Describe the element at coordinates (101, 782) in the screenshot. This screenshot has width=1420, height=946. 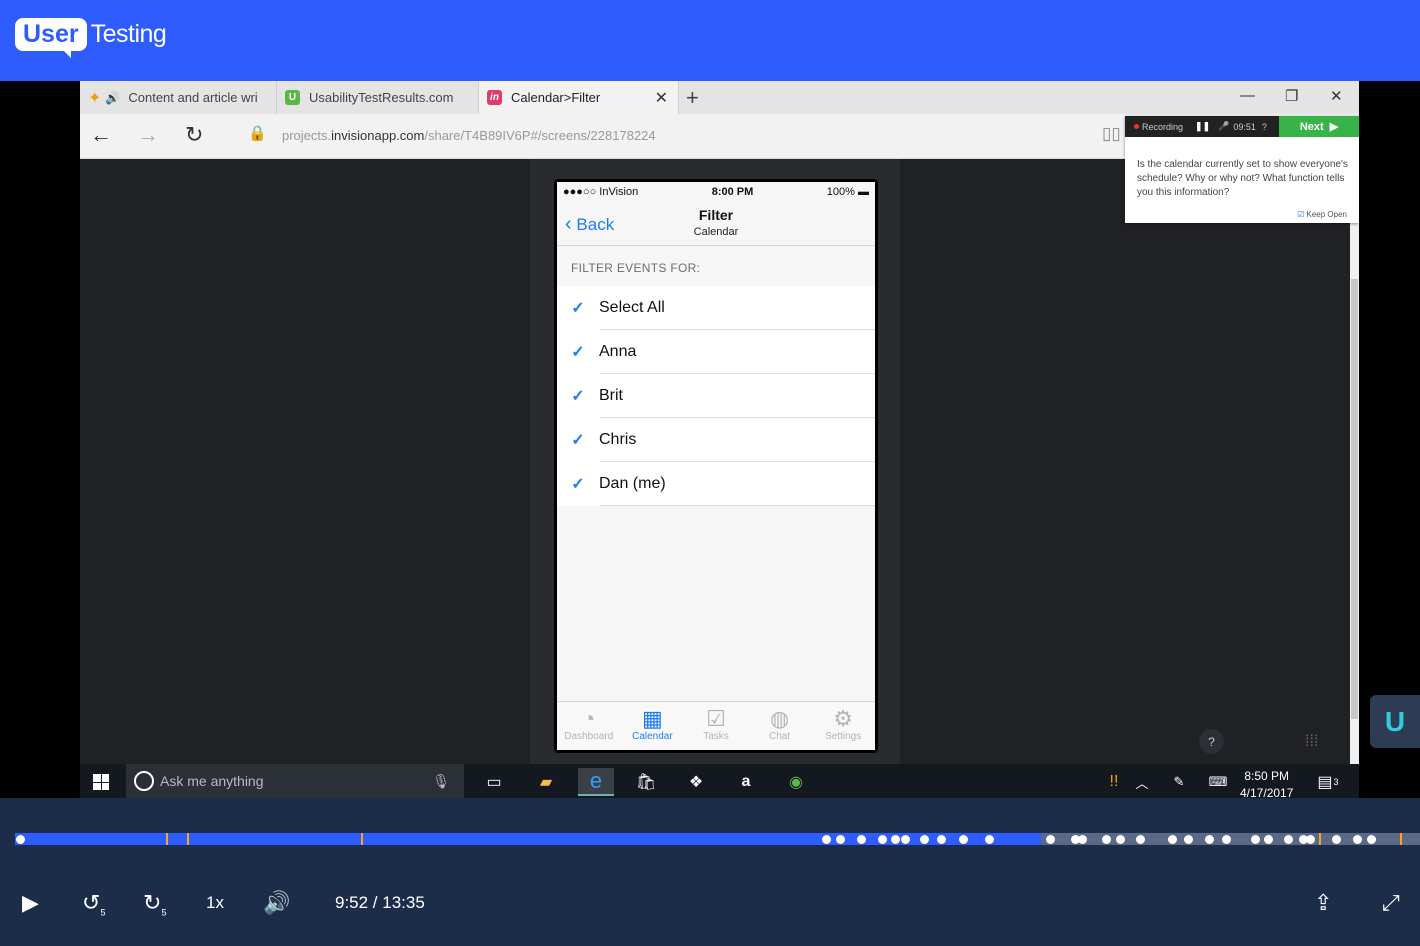
I see `windows-start-icon` at that location.